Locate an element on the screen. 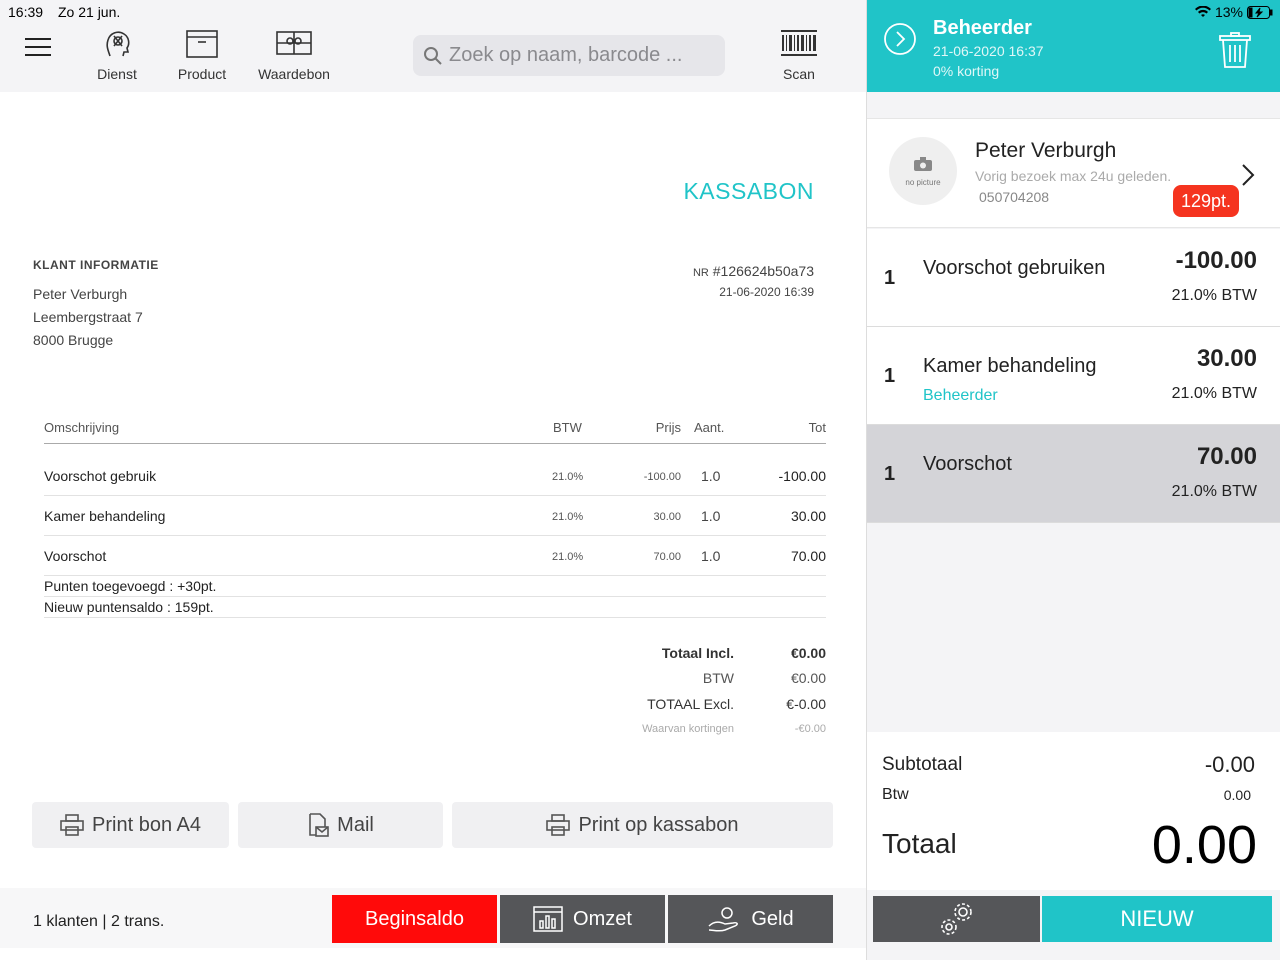  search-icon is located at coordinates (433, 55).